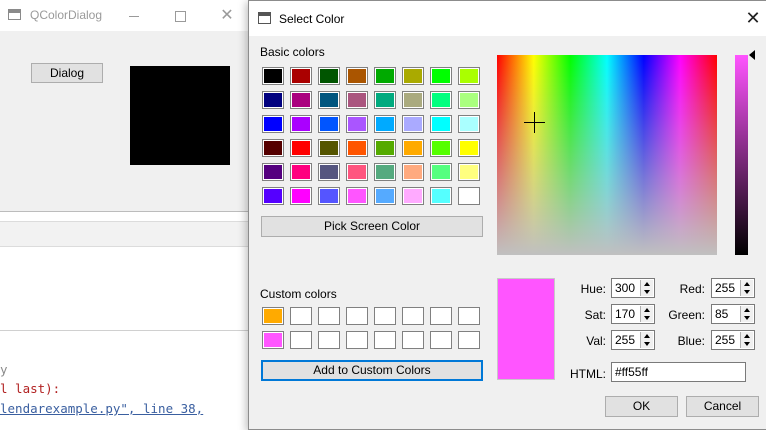  Describe the element at coordinates (101, 408) in the screenshot. I see `traceback-link: lendarexample.py", line 38,` at that location.